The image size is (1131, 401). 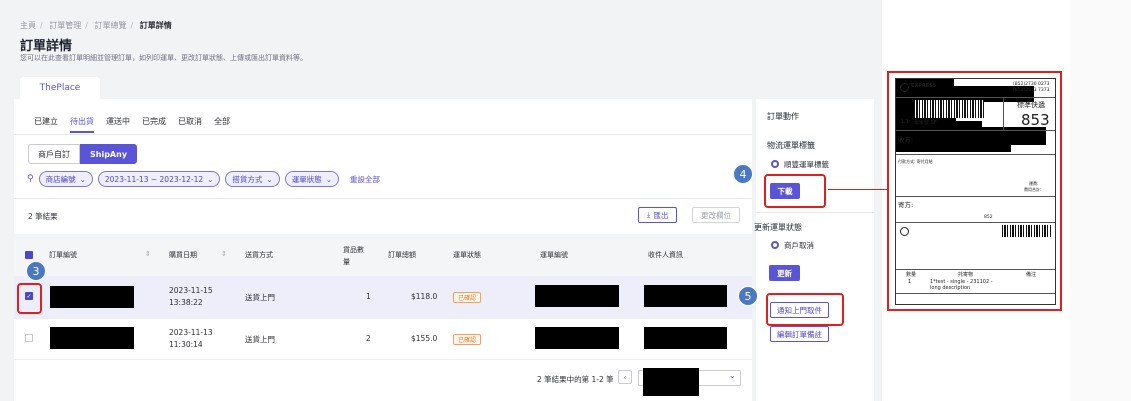 I want to click on status-tabs: 已建立 待出貨 運送中 已完成 已取消 全部, so click(x=132, y=124).